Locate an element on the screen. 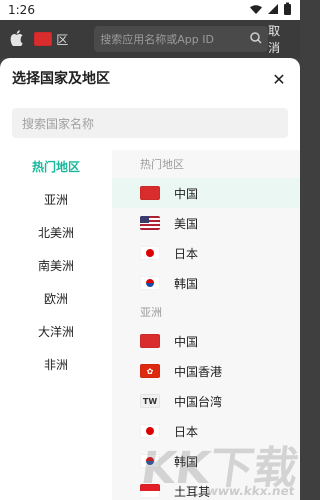 The image size is (320, 500). background-search-bar: 区 搜索应用名称或App ID 取消 is located at coordinates (150, 39).